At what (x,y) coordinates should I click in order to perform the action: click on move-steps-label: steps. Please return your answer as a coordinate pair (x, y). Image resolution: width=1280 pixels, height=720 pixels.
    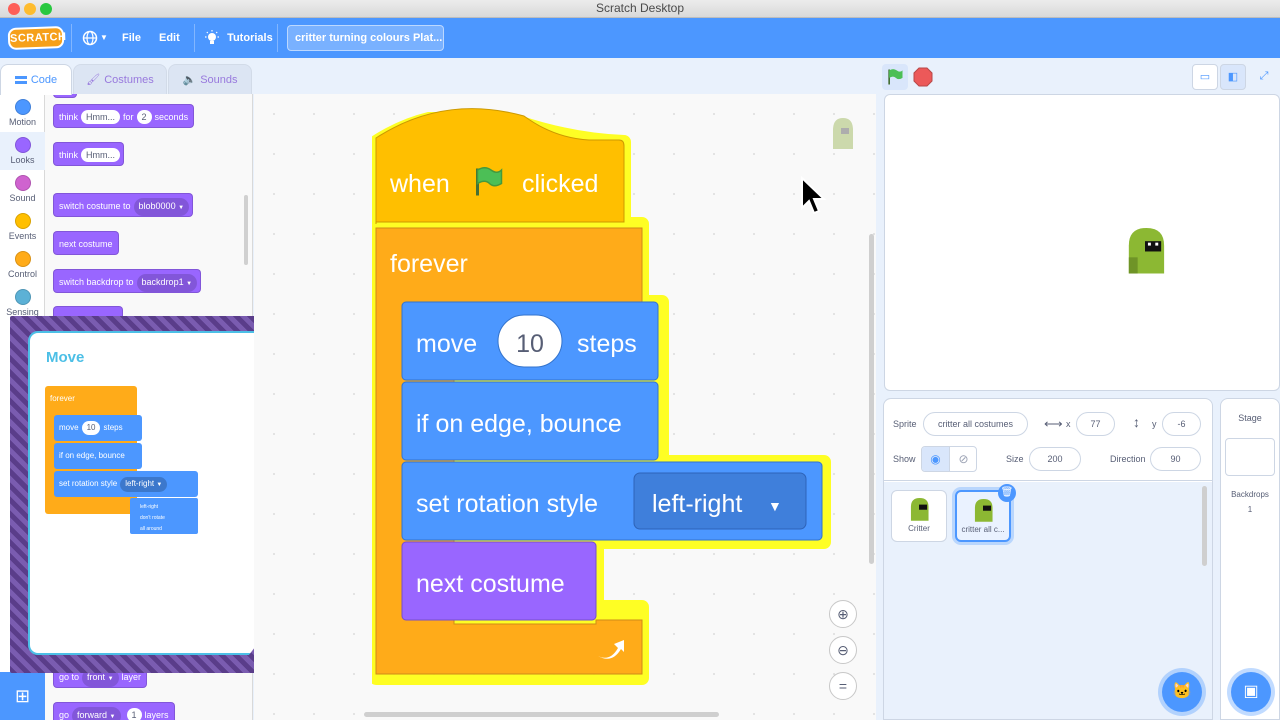
    Looking at the image, I should click on (607, 344).